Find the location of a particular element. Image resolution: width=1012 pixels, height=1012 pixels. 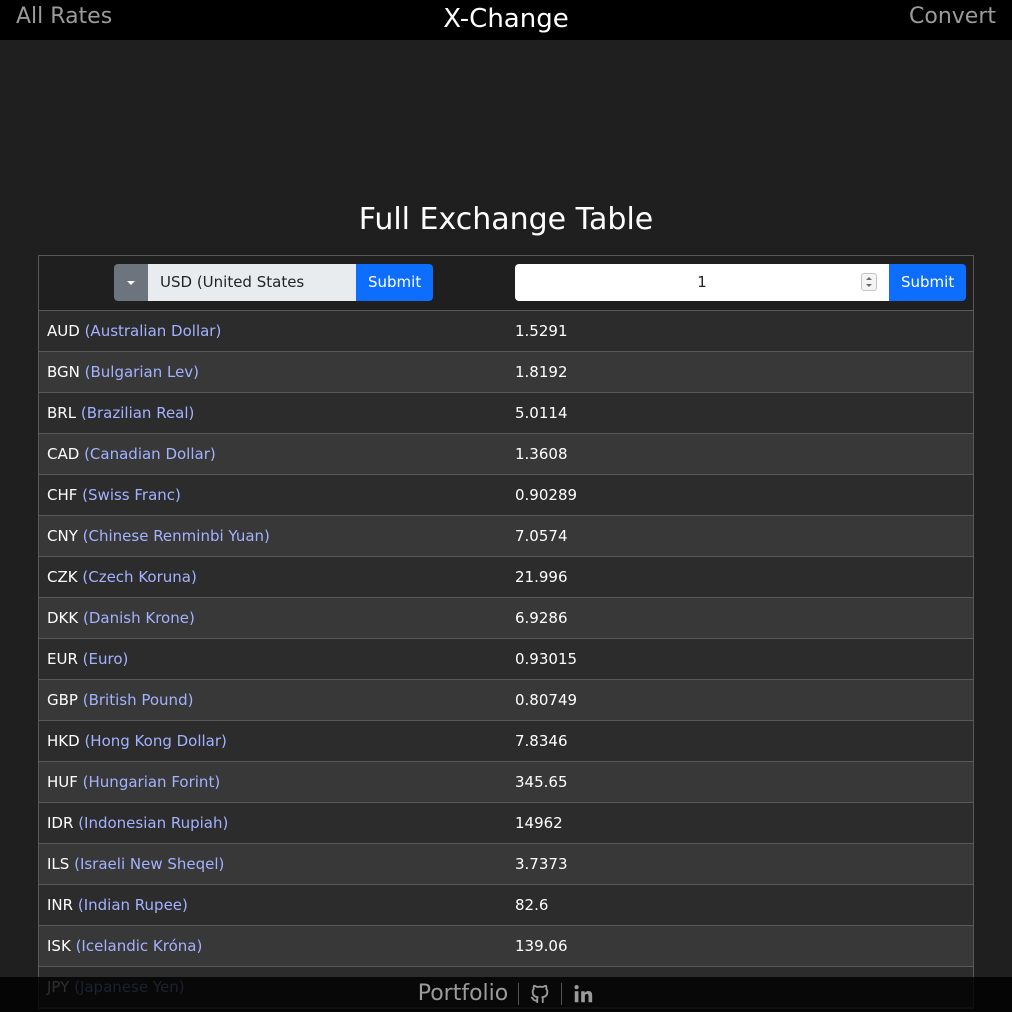

rate-value: 82.6 is located at coordinates (532, 905).